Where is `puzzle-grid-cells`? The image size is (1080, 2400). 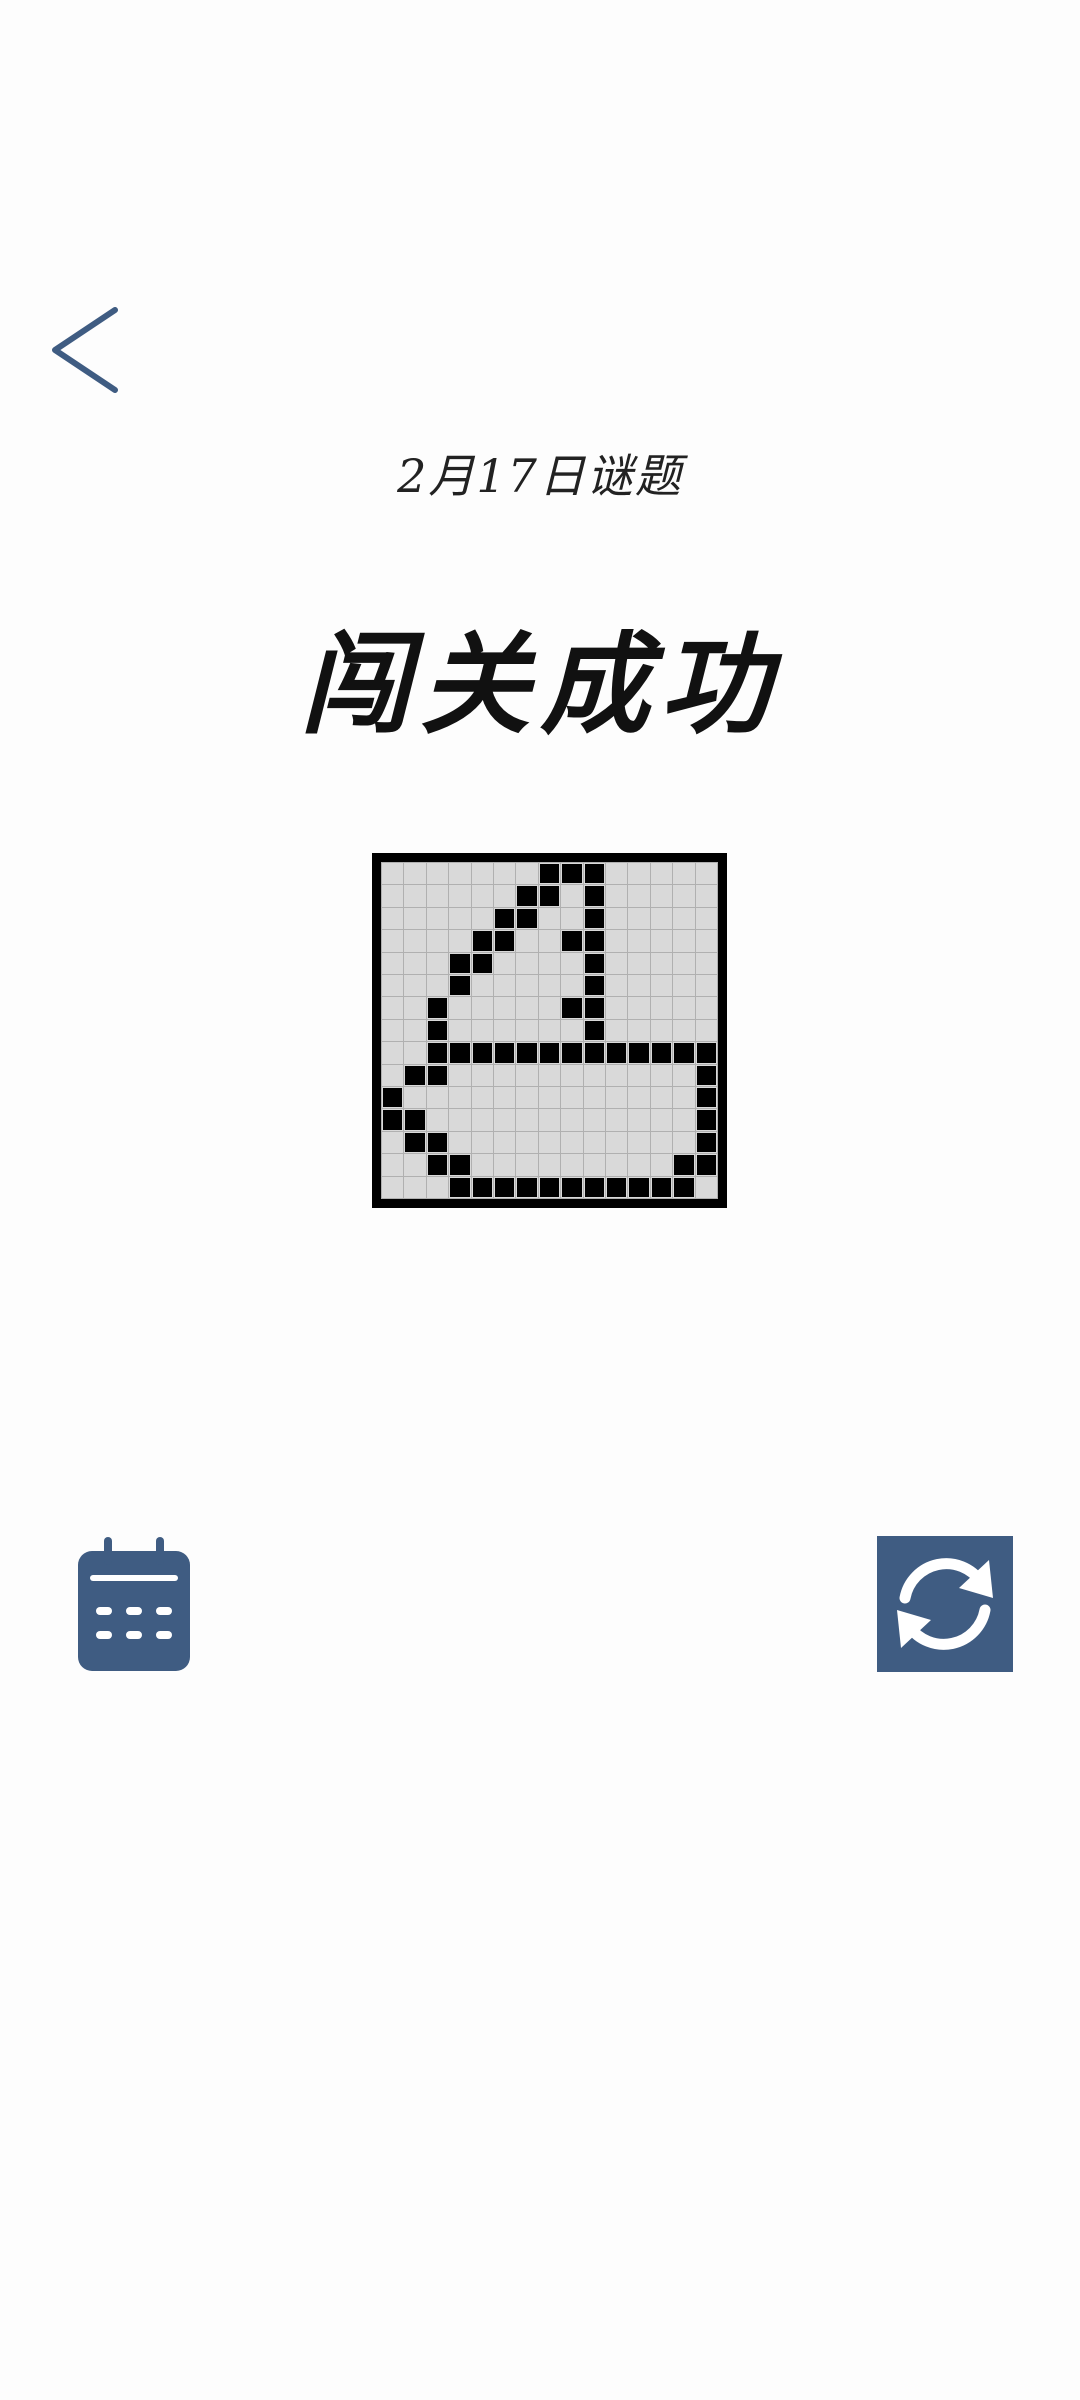 puzzle-grid-cells is located at coordinates (549, 1030).